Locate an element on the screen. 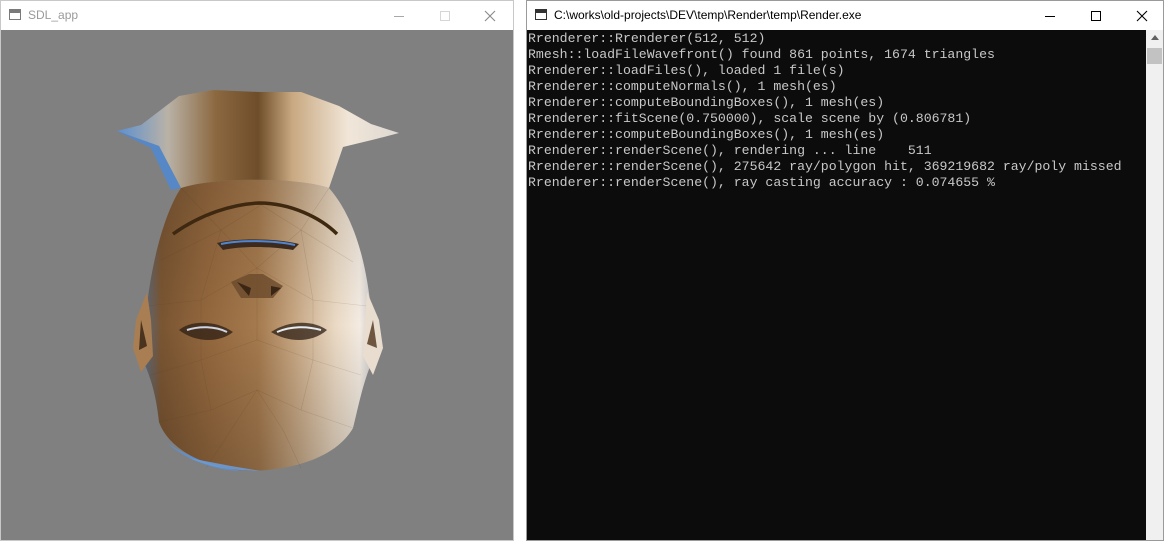 This screenshot has width=1164, height=541. console-minimize-button is located at coordinates (1050, 15).